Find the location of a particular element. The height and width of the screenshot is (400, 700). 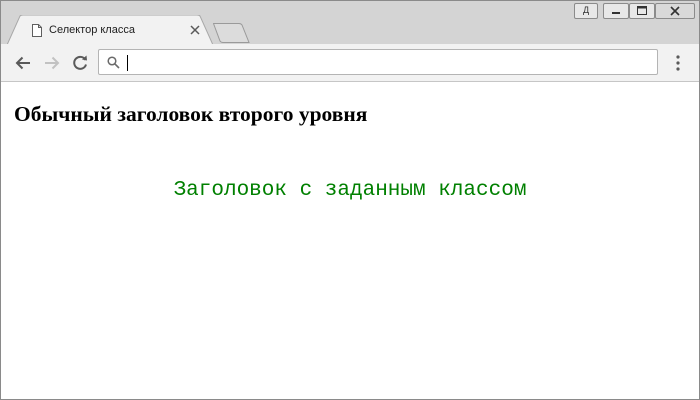

minimize-button is located at coordinates (616, 11).